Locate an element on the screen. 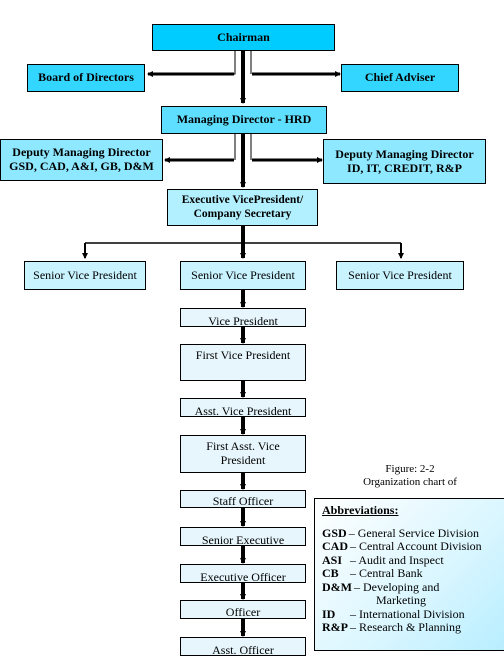 This screenshot has height=656, width=504. abbreviation-value: – Audit and Inspect is located at coordinates (397, 559).